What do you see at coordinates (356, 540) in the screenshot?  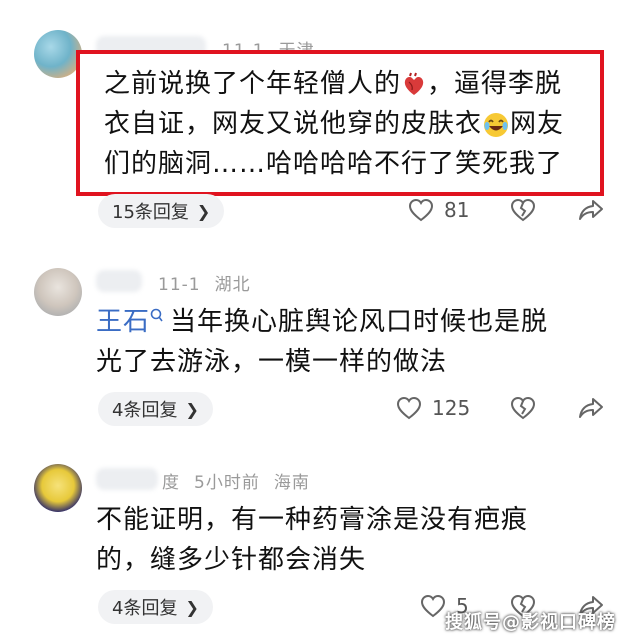 I see `comment-text: 不能证明，有一种药膏涂是没有疤痕 的，缝多少针都会消失` at bounding box center [356, 540].